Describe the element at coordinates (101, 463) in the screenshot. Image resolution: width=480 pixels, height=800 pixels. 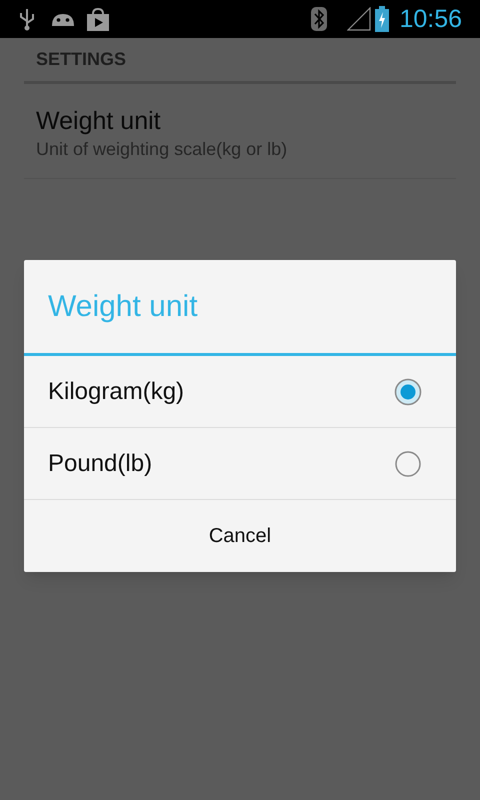
I see `option-label: Pound(lb)` at that location.